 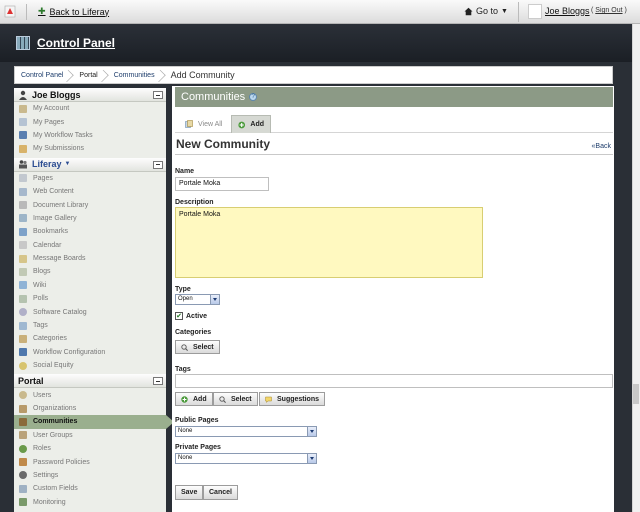 I want to click on categories-select-button: Select, so click(x=197, y=347).